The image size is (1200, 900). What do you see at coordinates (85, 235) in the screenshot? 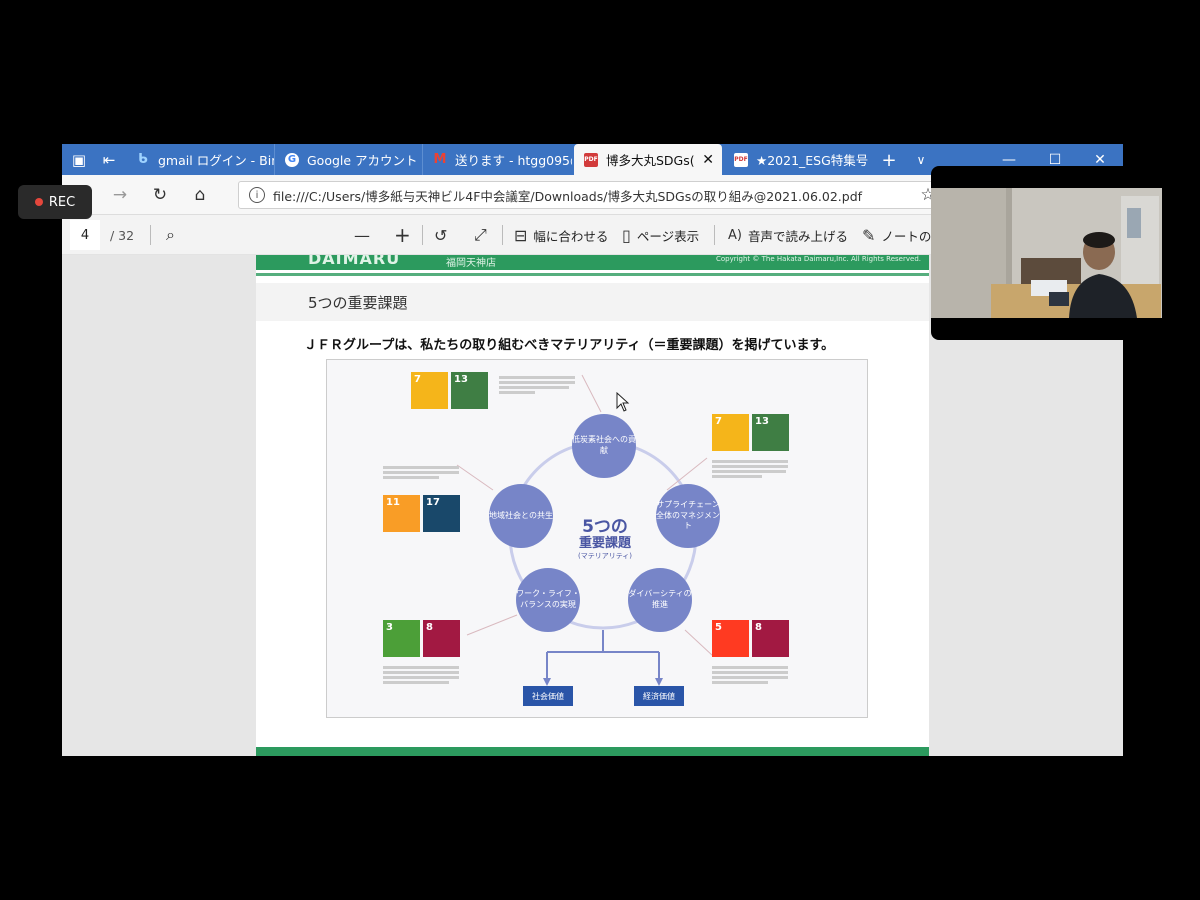
I see `page-number-input: 4` at bounding box center [85, 235].